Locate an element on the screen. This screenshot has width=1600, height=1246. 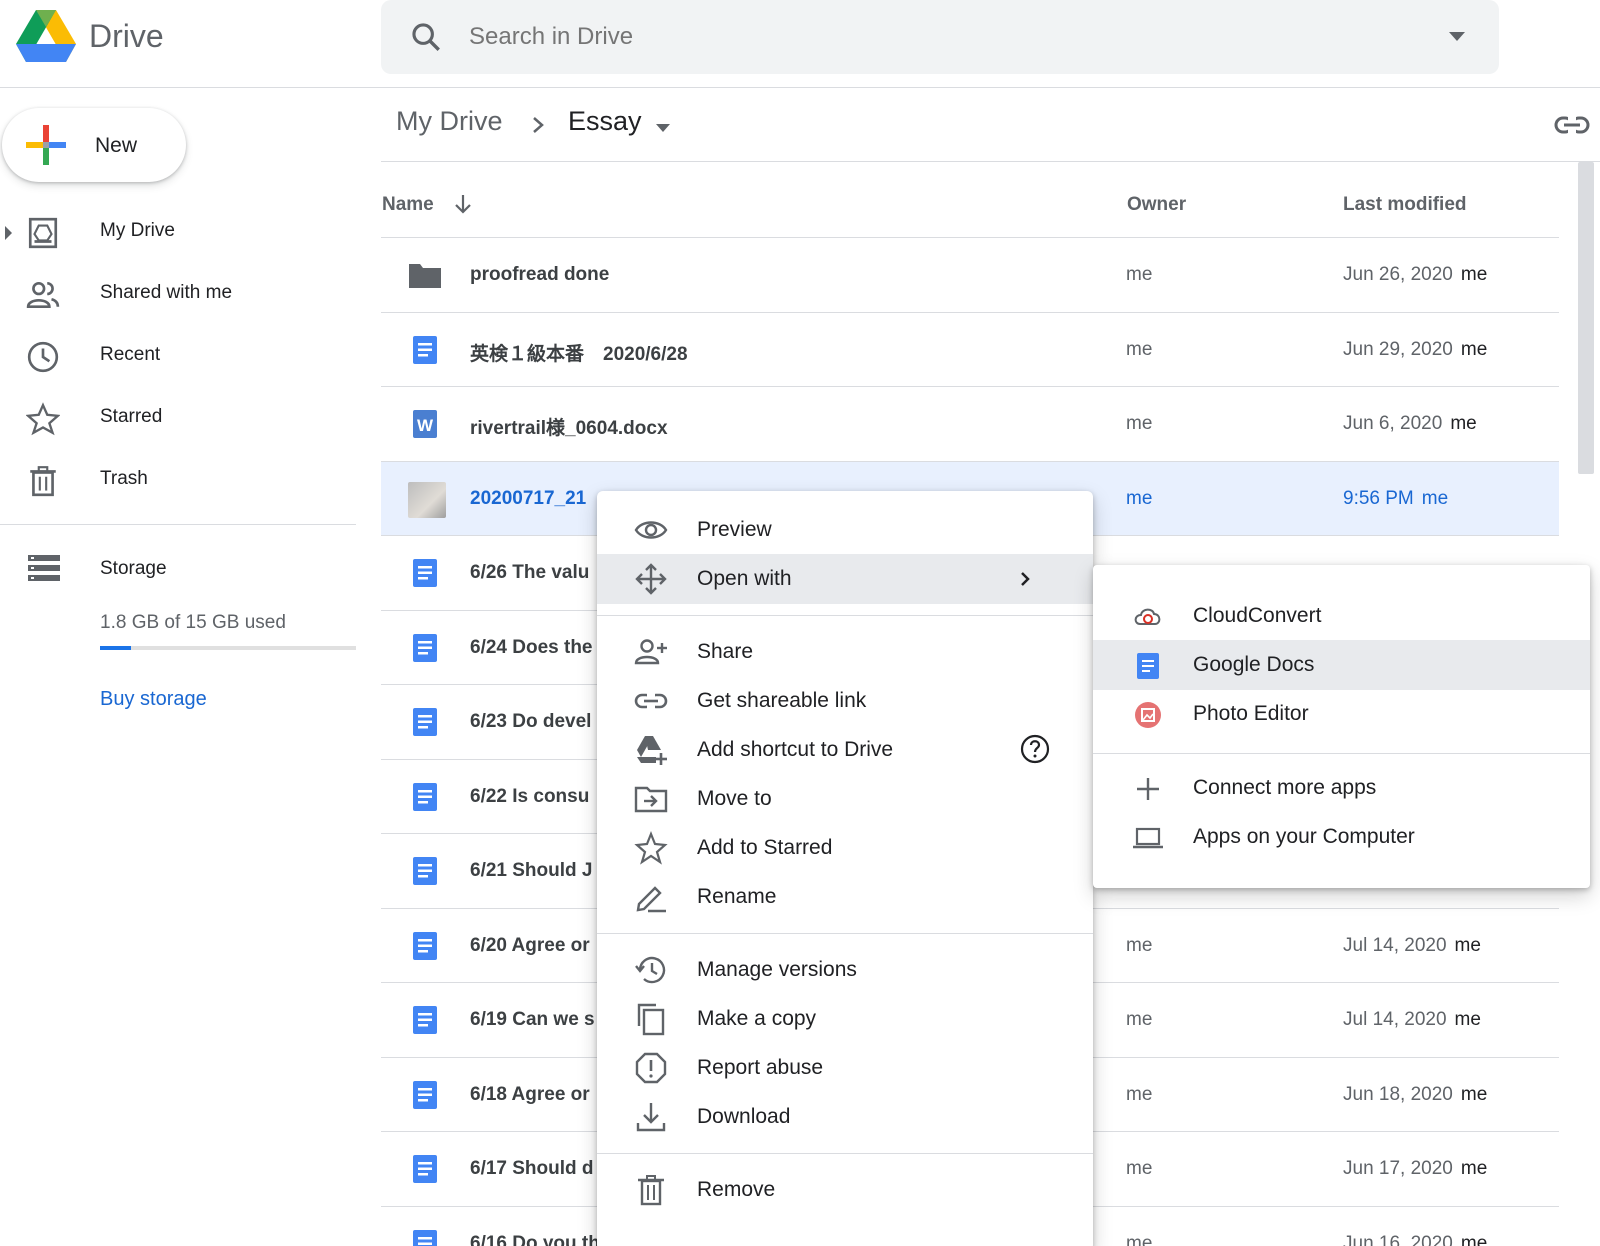
sidebar-item-shared-with-me: Shared with me is located at coordinates (178, 294).